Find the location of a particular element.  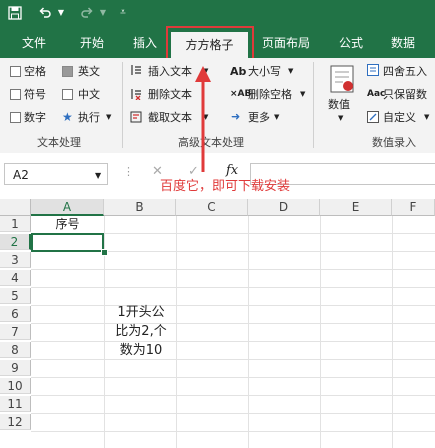

note-line: 1开头公 is located at coordinates (141, 312).